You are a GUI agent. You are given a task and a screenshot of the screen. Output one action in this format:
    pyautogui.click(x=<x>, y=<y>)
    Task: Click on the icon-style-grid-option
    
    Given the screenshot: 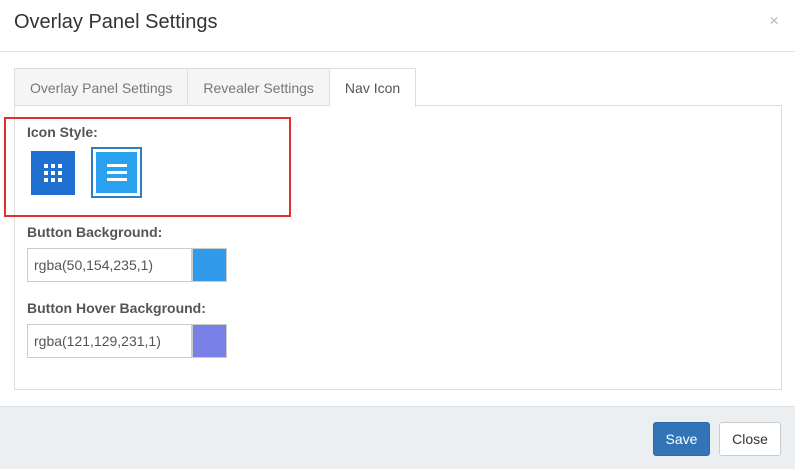 What is the action you would take?
    pyautogui.click(x=53, y=173)
    